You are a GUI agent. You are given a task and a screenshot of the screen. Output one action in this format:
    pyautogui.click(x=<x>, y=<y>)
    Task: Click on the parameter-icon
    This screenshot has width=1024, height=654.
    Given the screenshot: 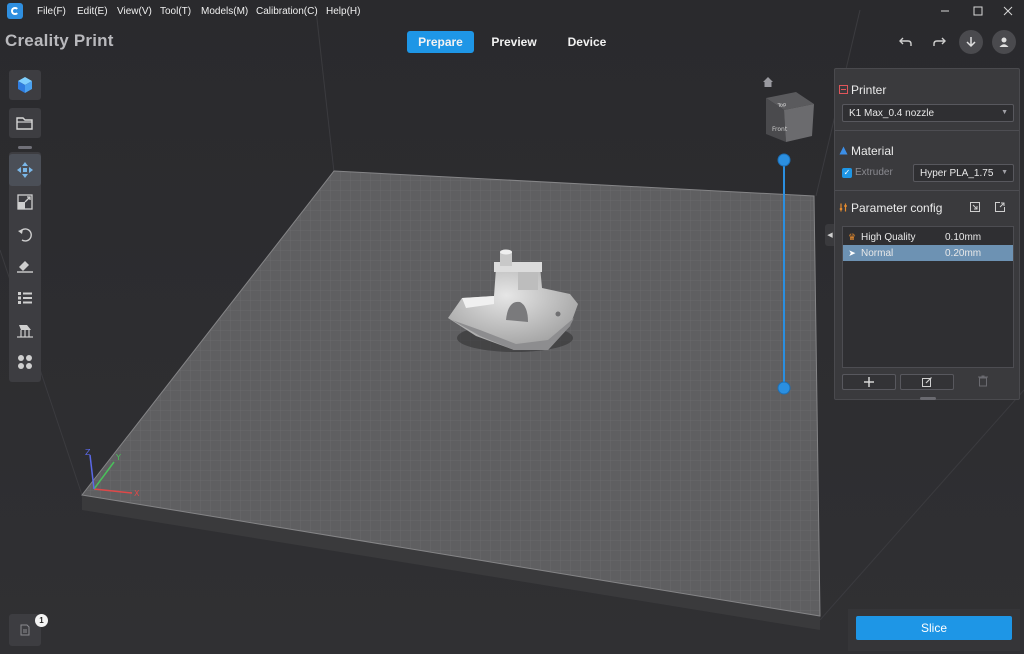 What is the action you would take?
    pyautogui.click(x=843, y=207)
    